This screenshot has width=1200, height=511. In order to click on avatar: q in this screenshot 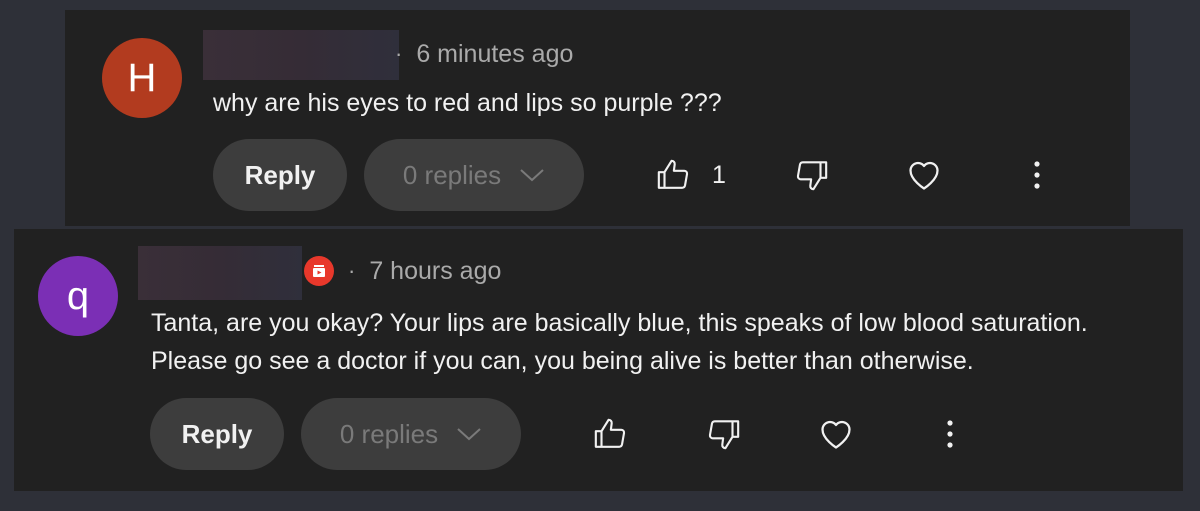, I will do `click(78, 296)`.